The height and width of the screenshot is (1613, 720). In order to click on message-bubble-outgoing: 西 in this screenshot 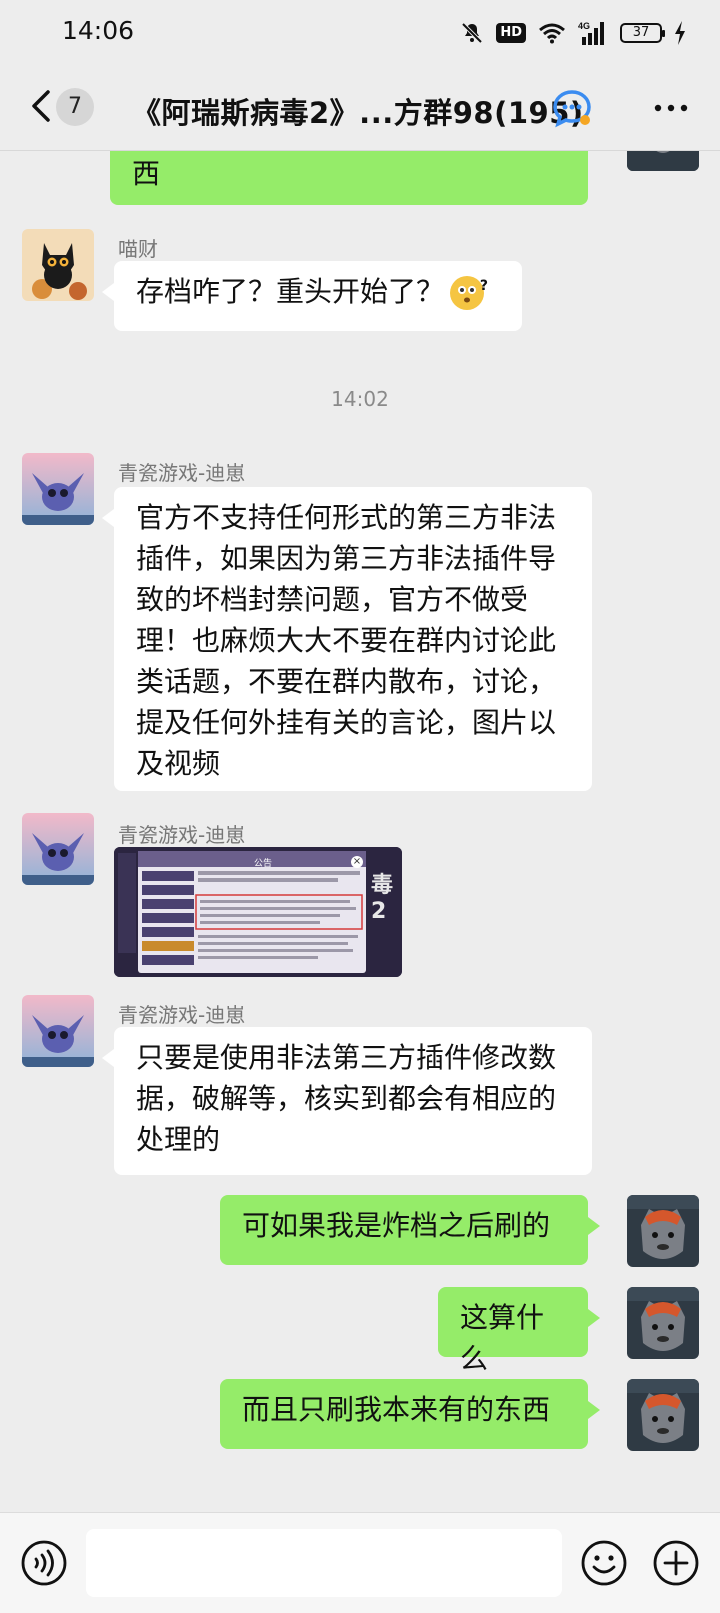, I will do `click(349, 178)`.